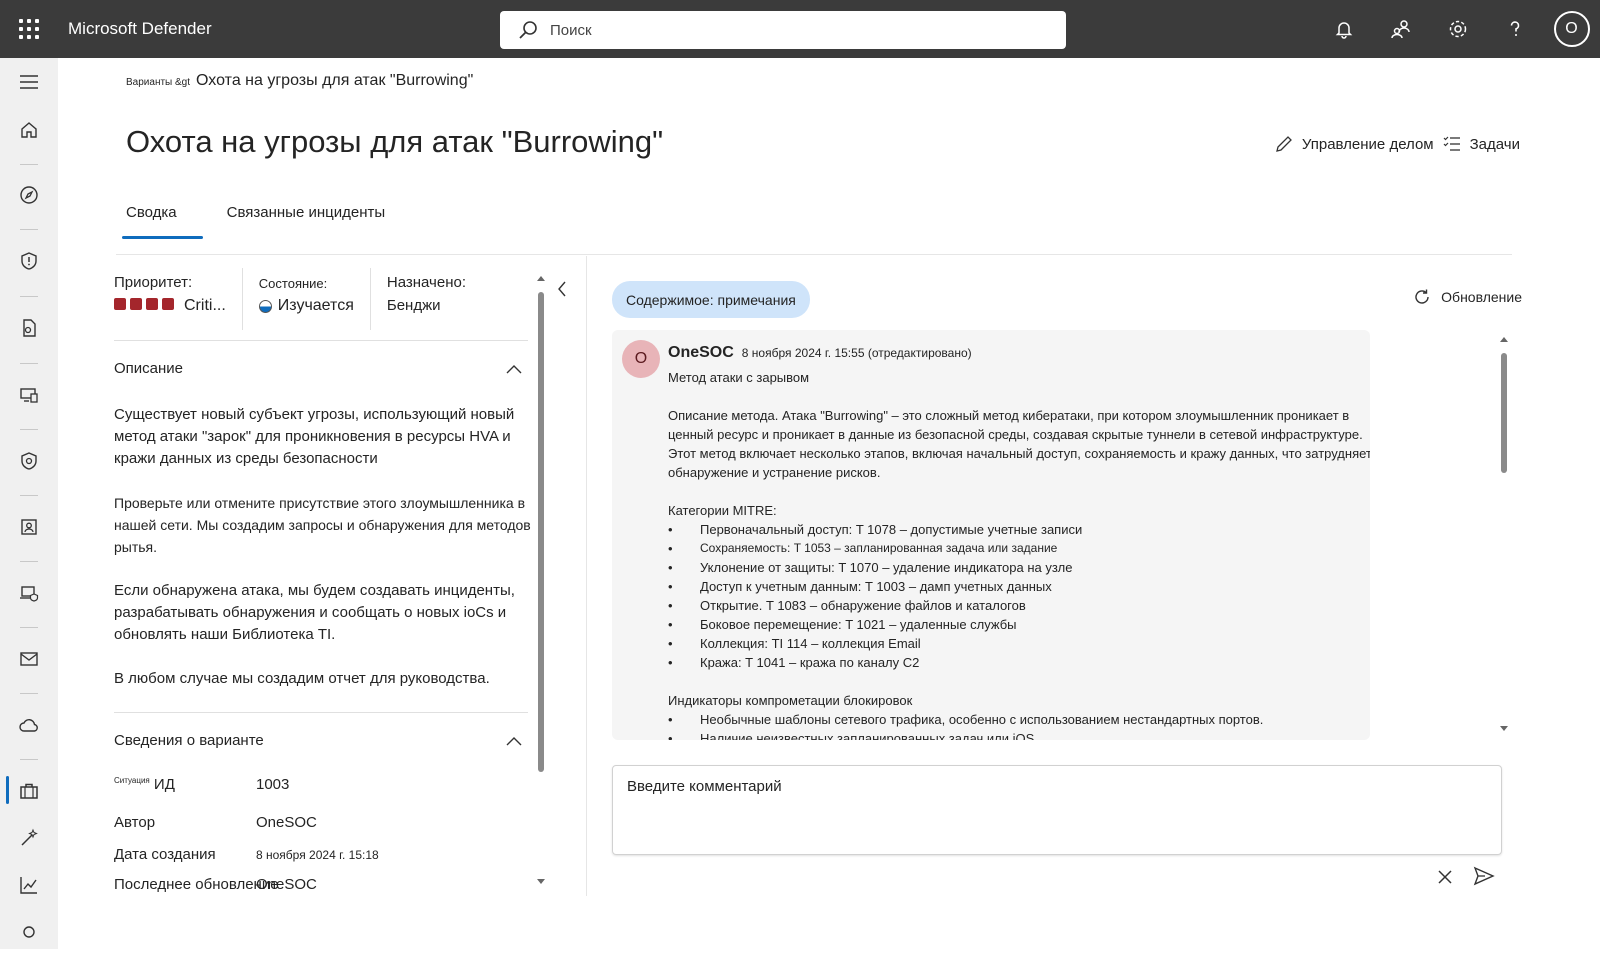  I want to click on detail-value: 1003, so click(273, 784).